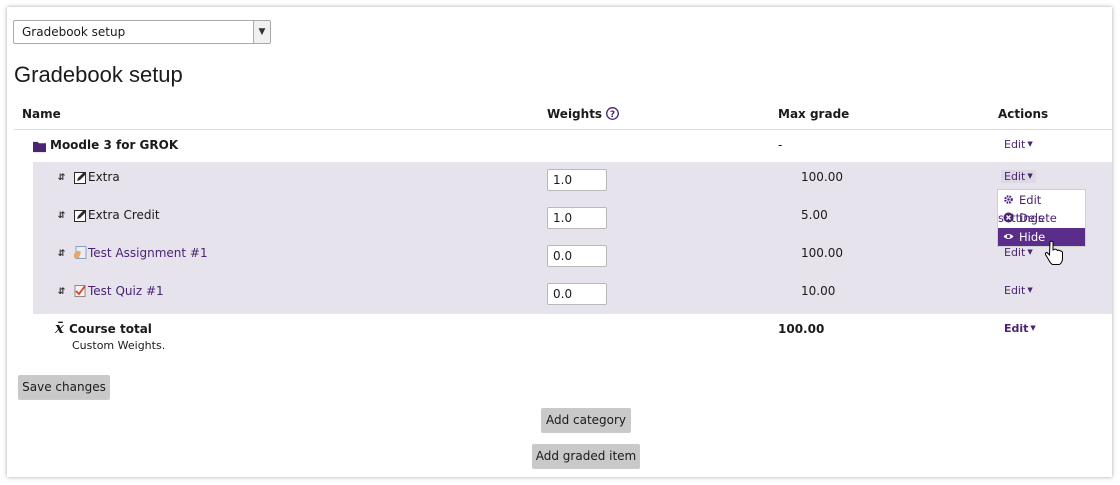 This screenshot has height=485, width=1120. What do you see at coordinates (59, 328) in the screenshot?
I see `aggregation-icon: x̄` at bounding box center [59, 328].